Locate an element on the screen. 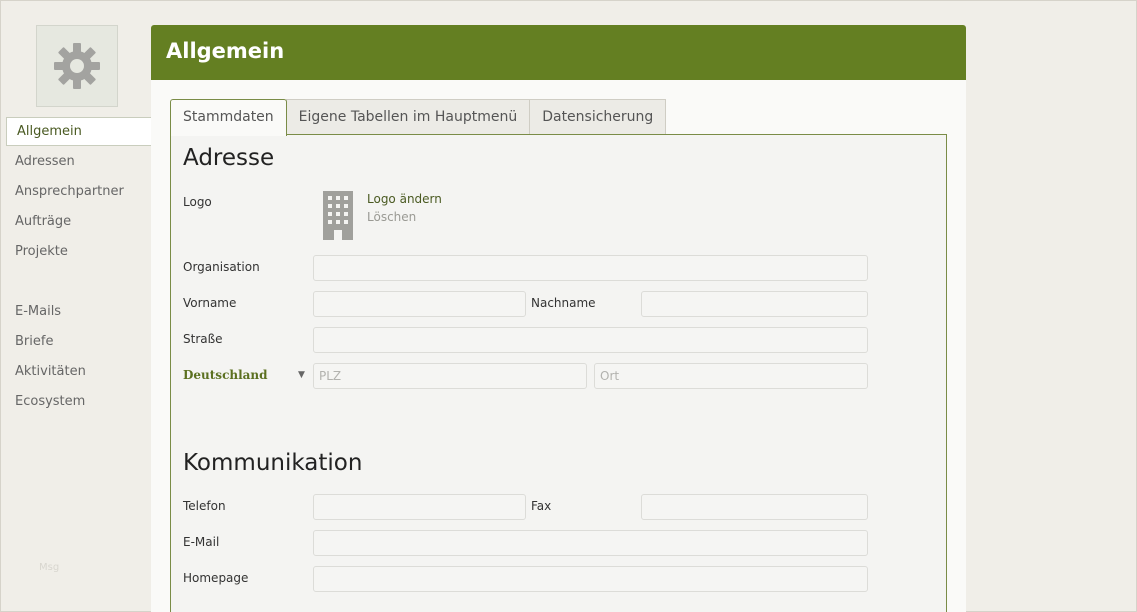 The height and width of the screenshot is (612, 1137). sidebar-item-label: Ansprechpartner is located at coordinates (69, 191).